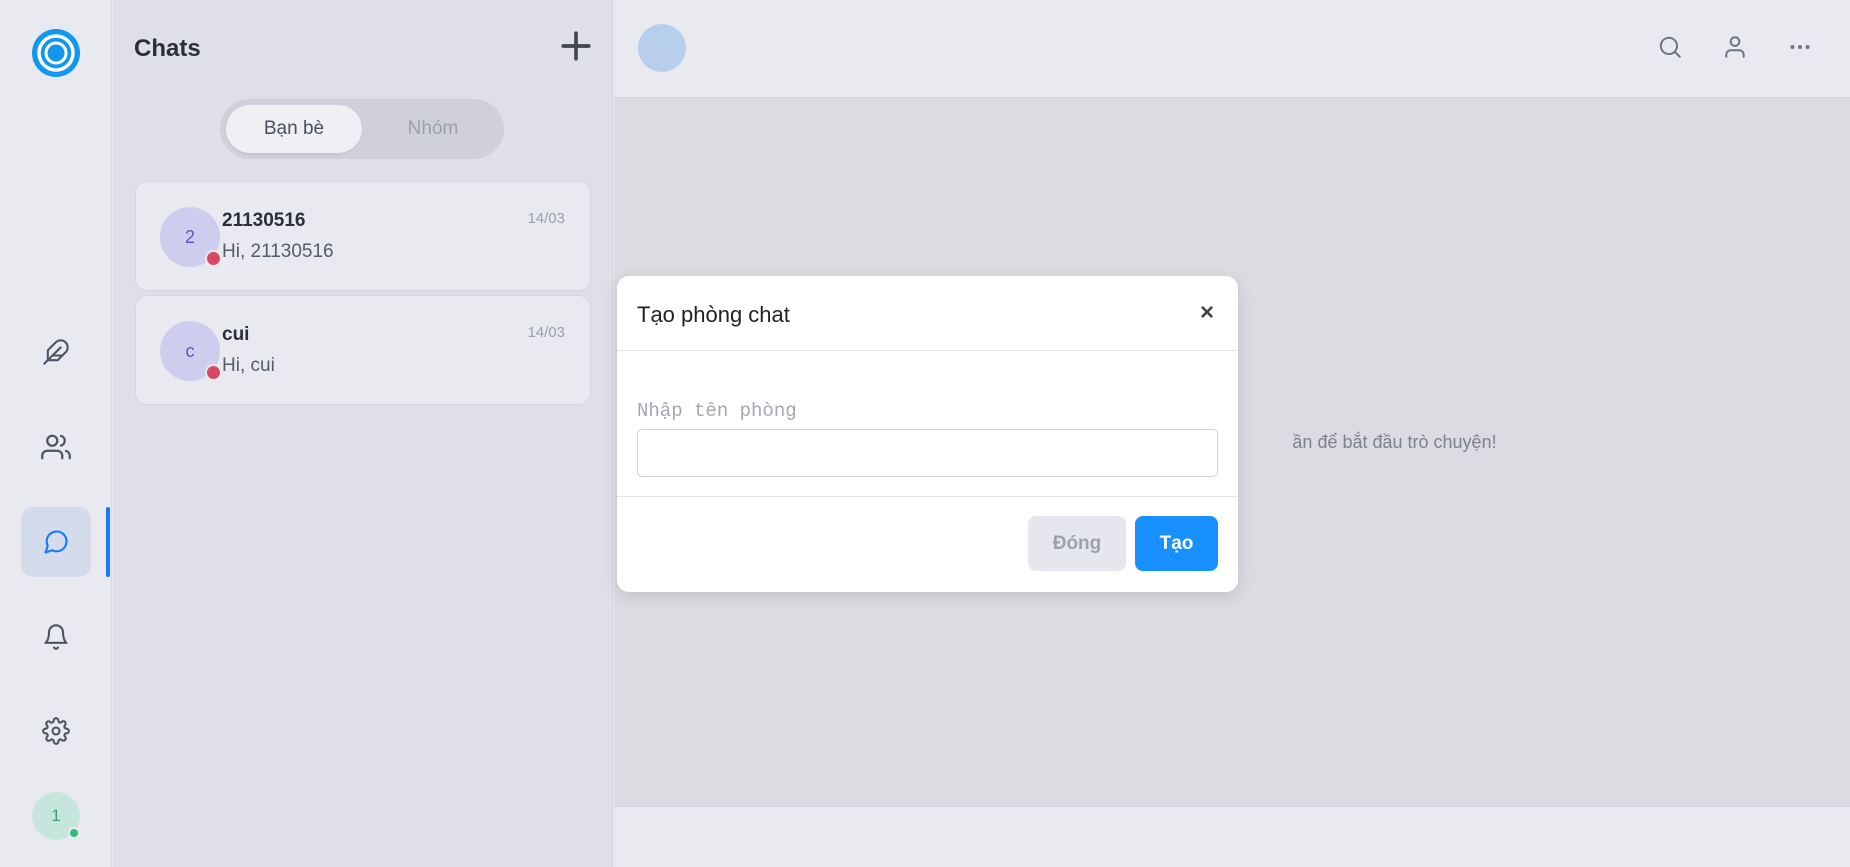 Image resolution: width=1850 pixels, height=867 pixels. What do you see at coordinates (1800, 47) in the screenshot?
I see `more-options-icon` at bounding box center [1800, 47].